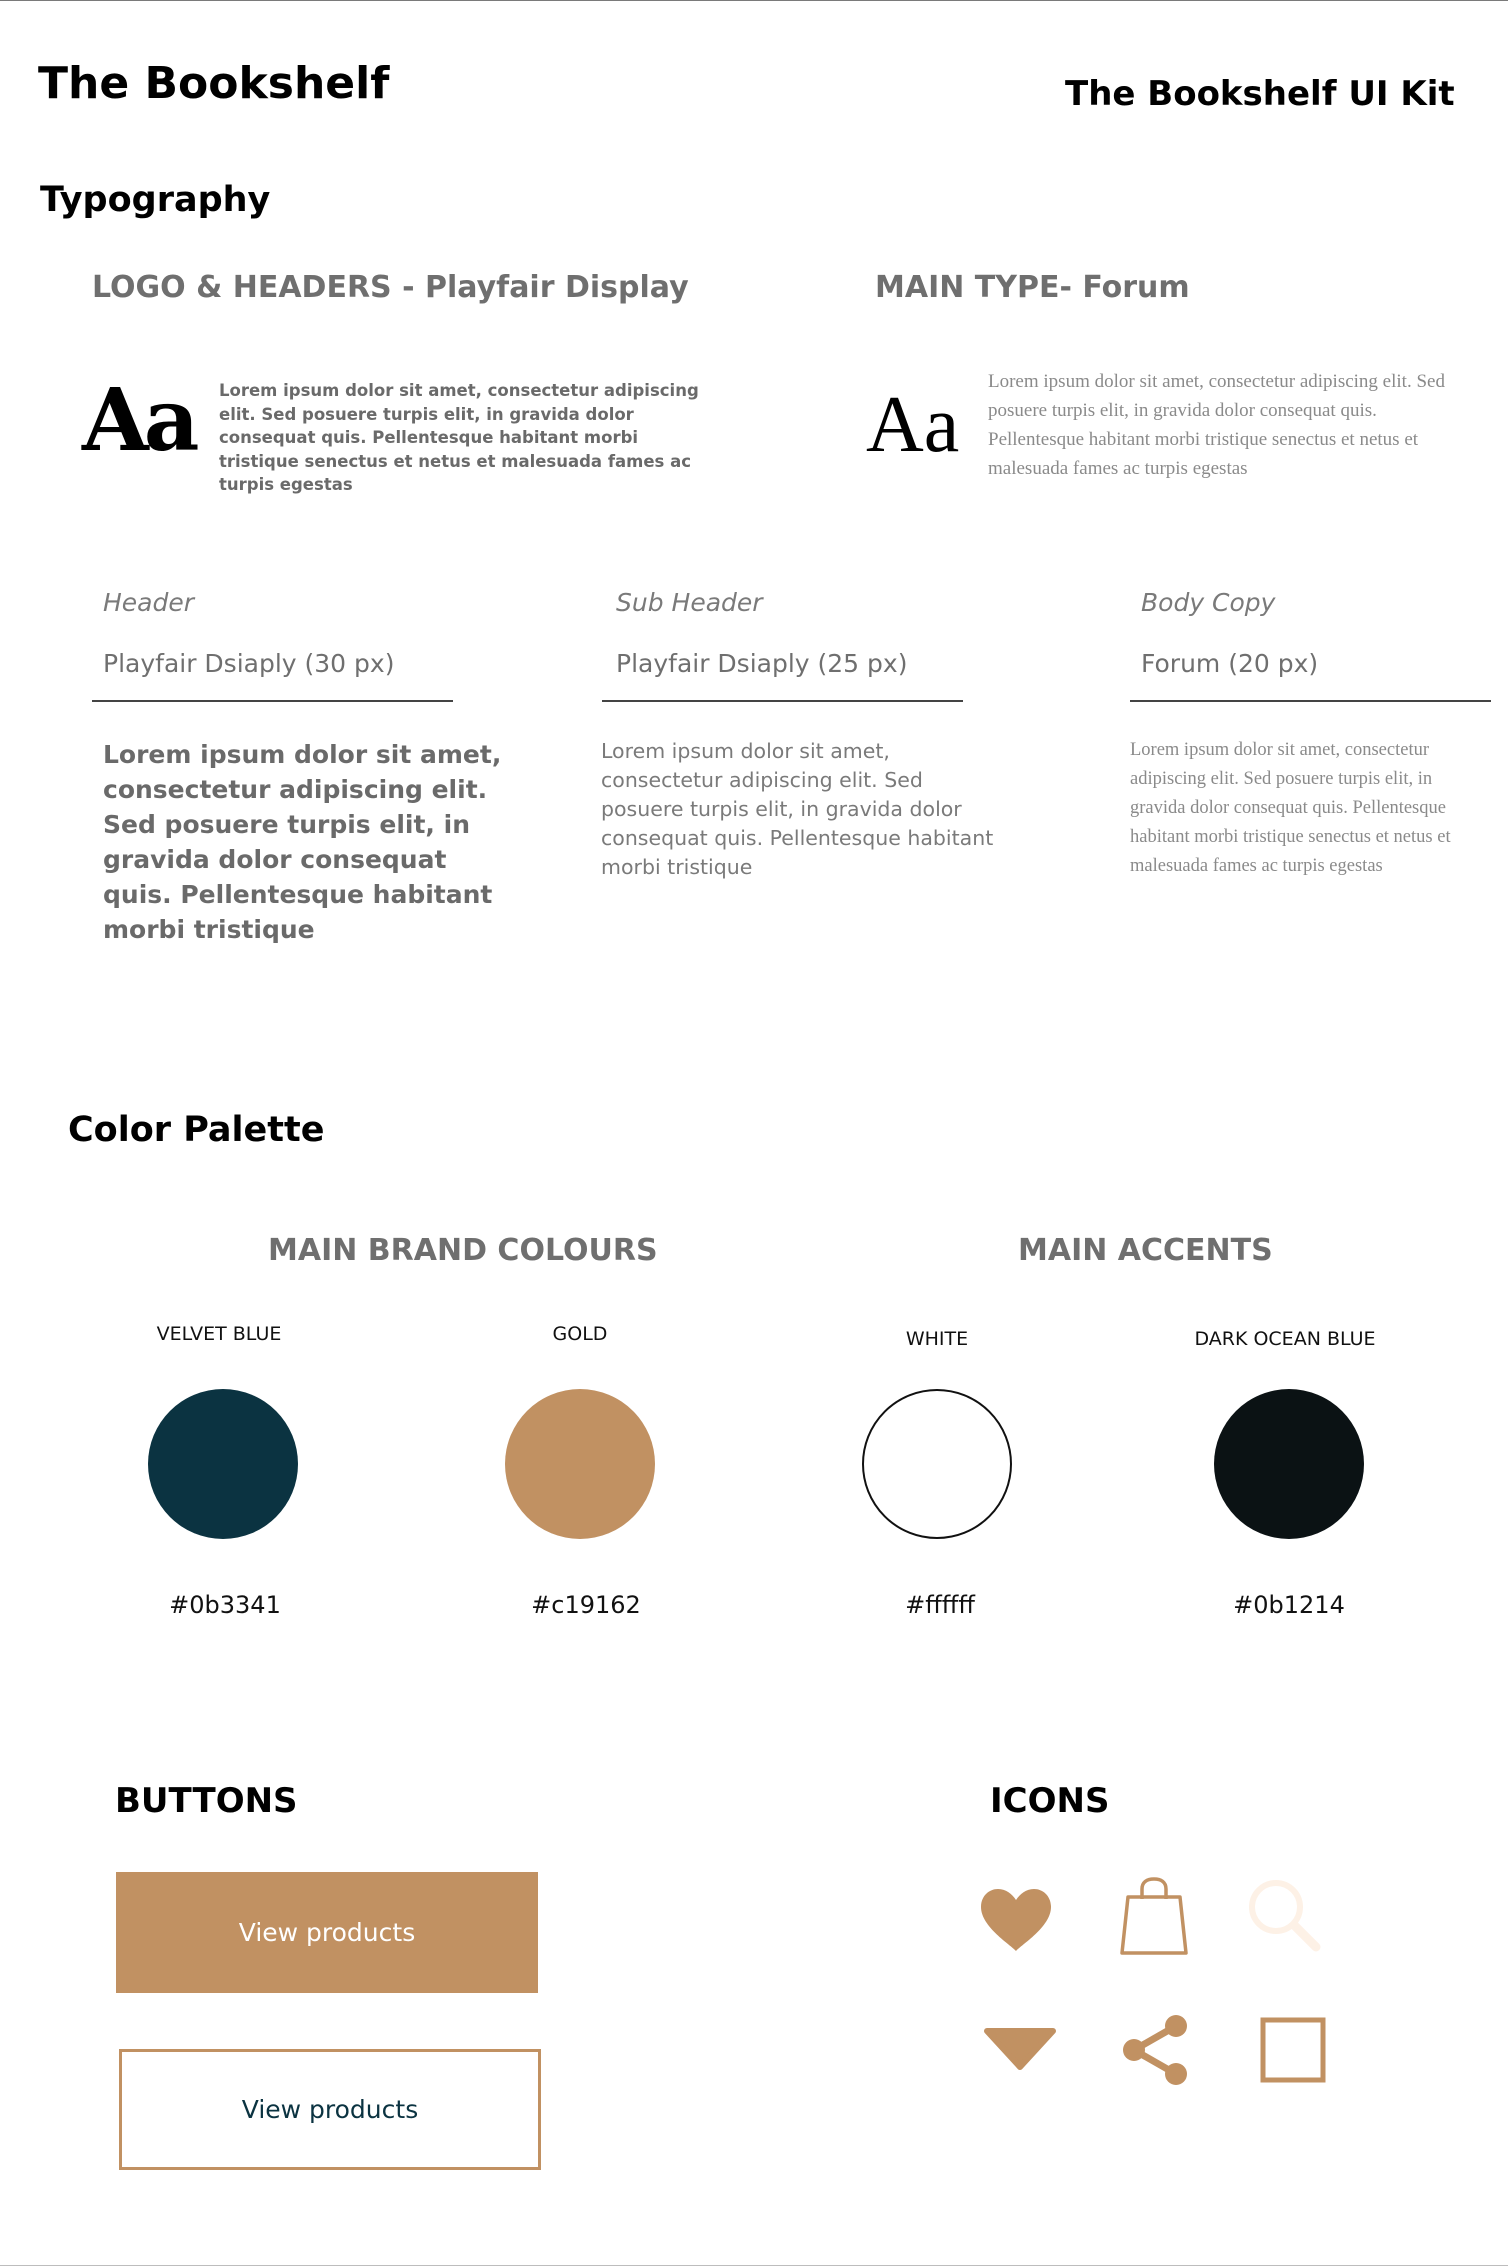 The width and height of the screenshot is (1508, 2268). What do you see at coordinates (1154, 1917) in the screenshot?
I see `shopping-bag-icon` at bounding box center [1154, 1917].